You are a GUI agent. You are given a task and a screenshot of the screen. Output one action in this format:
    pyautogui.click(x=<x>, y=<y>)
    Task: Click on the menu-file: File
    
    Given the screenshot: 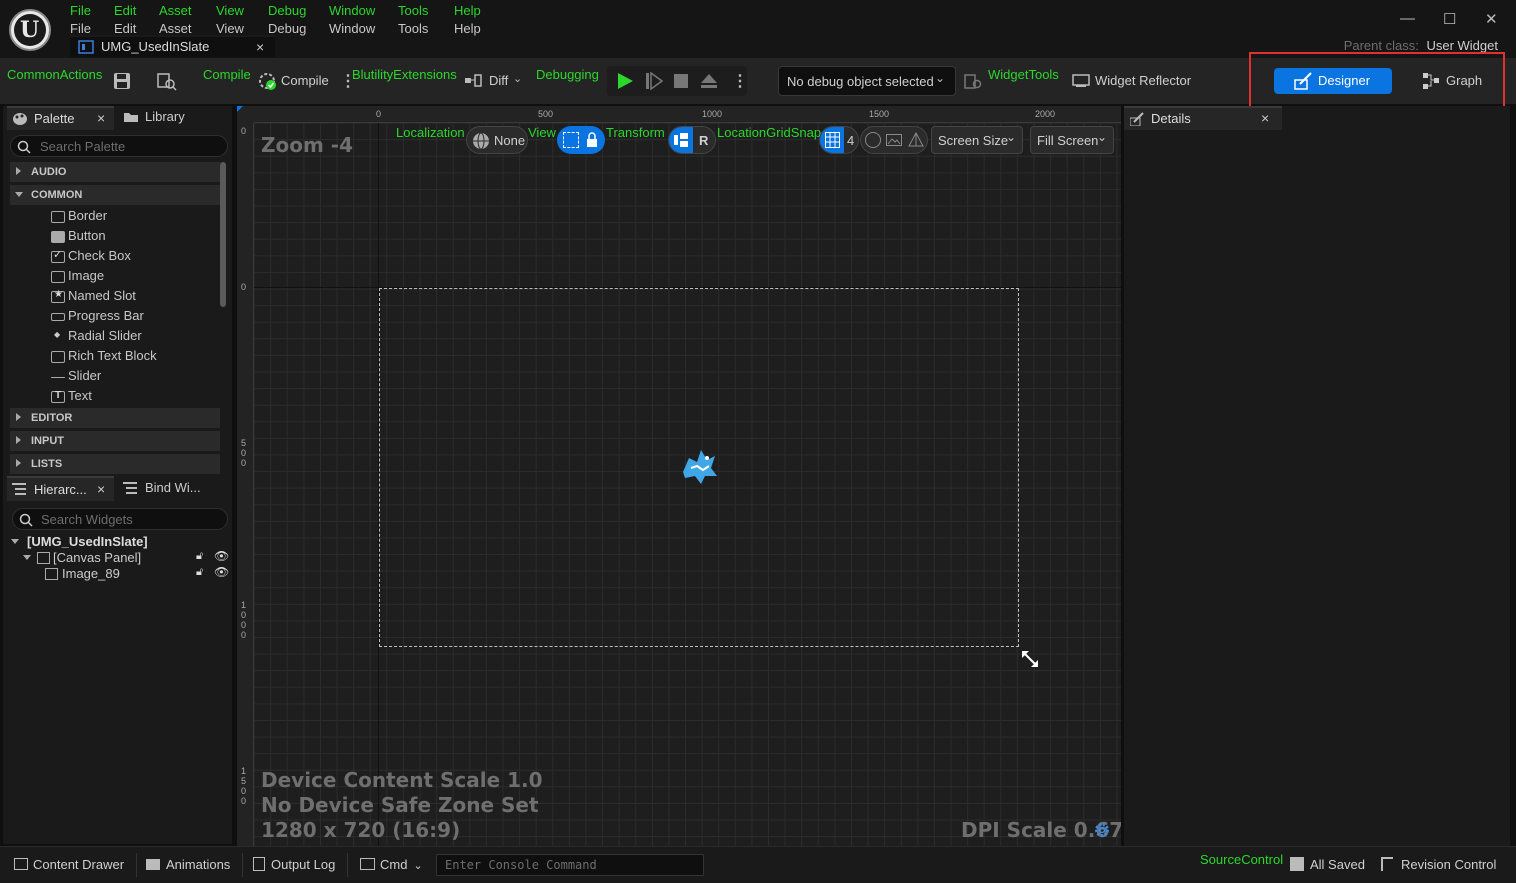 What is the action you would take?
    pyautogui.click(x=80, y=28)
    